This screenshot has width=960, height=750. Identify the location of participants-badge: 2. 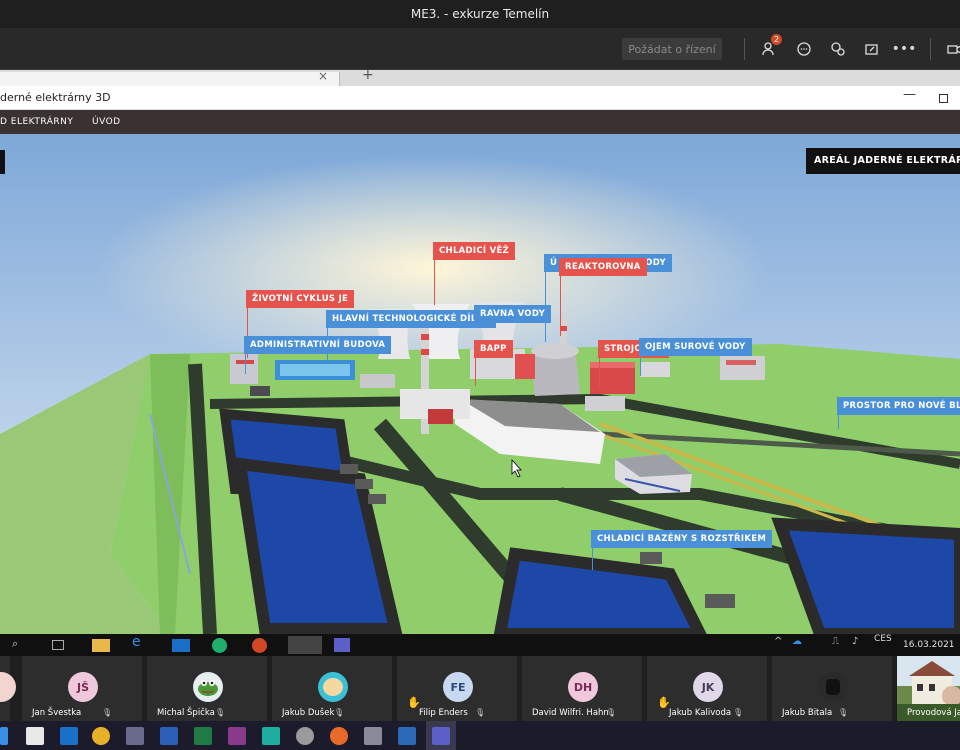
(776, 39).